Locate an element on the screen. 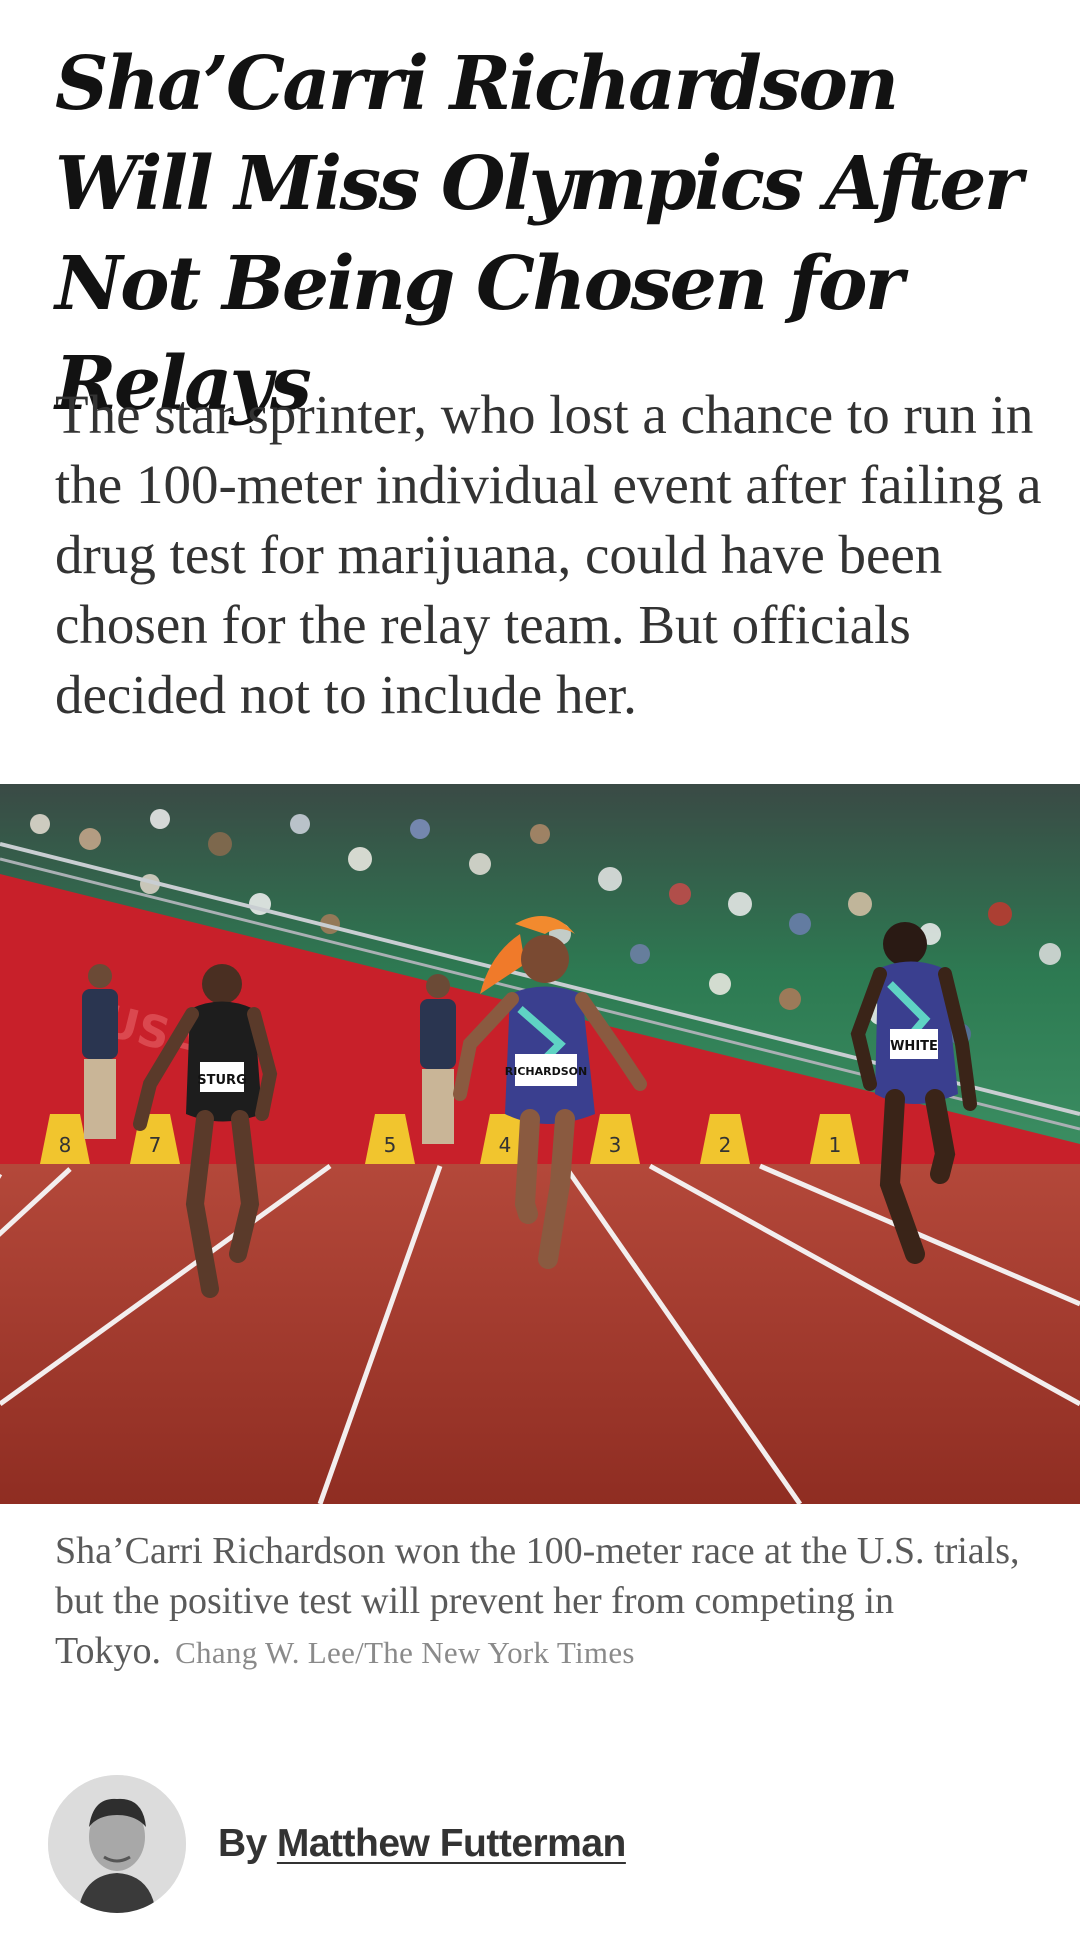 This screenshot has width=1080, height=1940. lane-marker-7: 7 is located at coordinates (155, 1145).